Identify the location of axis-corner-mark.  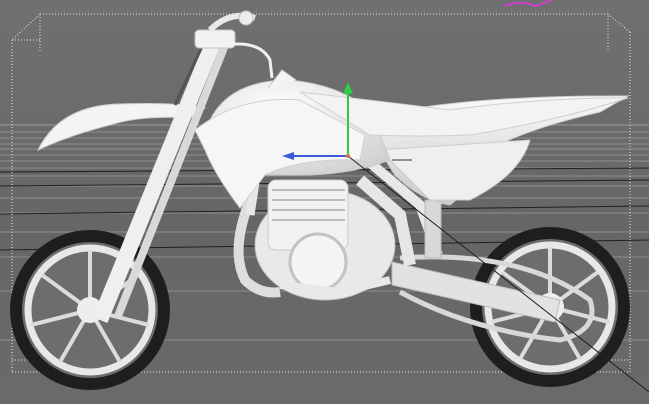
(528, 4).